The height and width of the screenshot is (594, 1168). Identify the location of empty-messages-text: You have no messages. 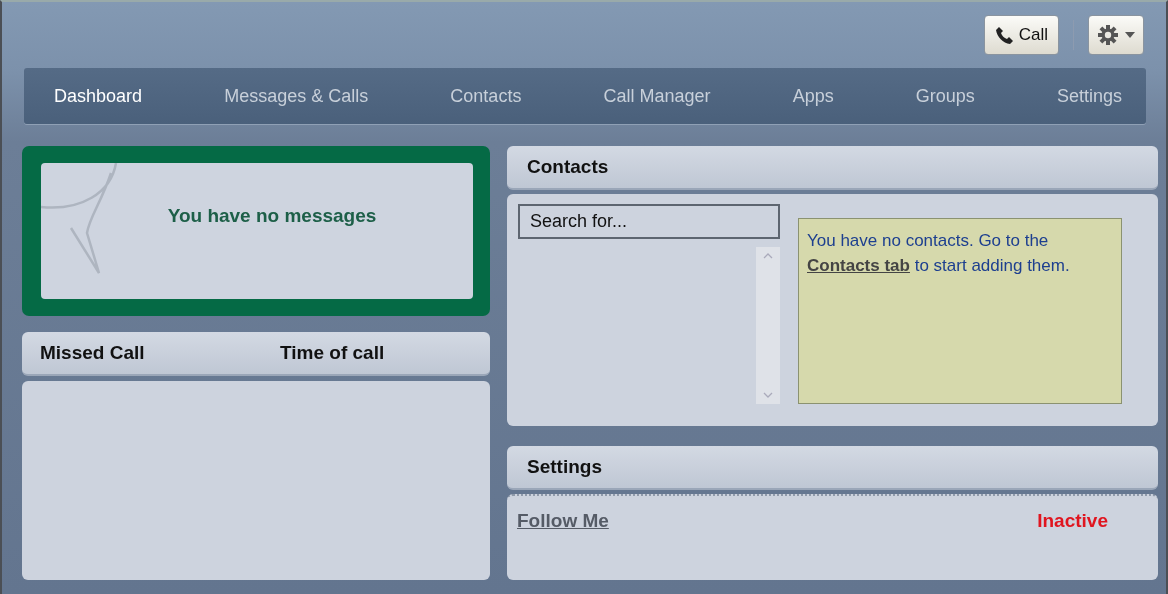
(272, 216).